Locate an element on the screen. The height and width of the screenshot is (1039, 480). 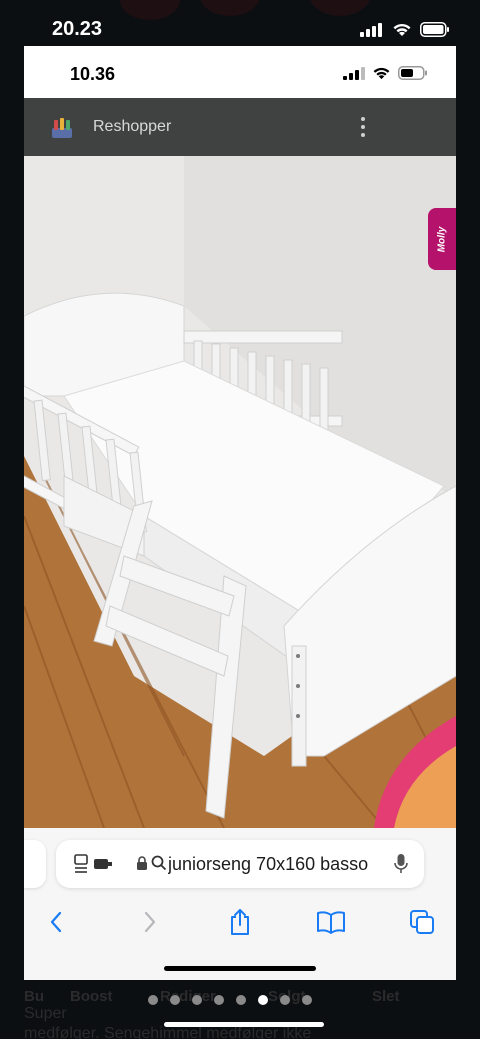
outer-clock: 20.23 is located at coordinates (77, 29).